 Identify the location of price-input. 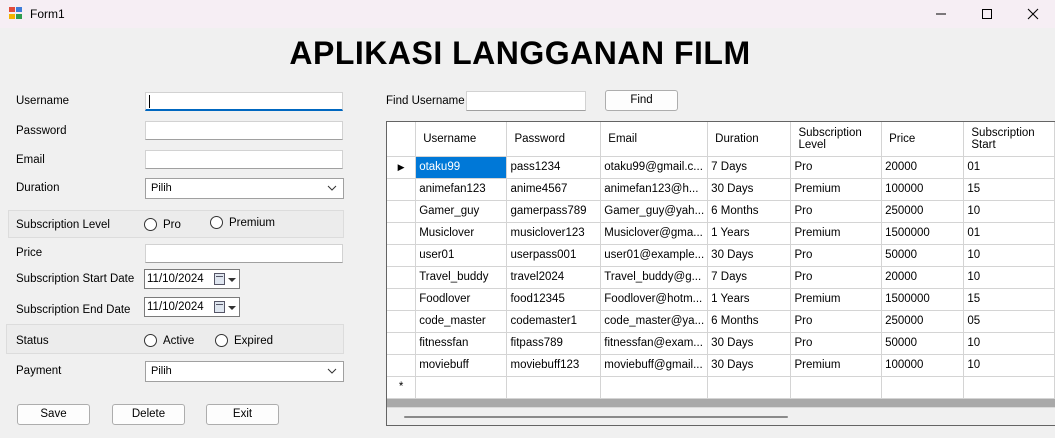
(244, 253).